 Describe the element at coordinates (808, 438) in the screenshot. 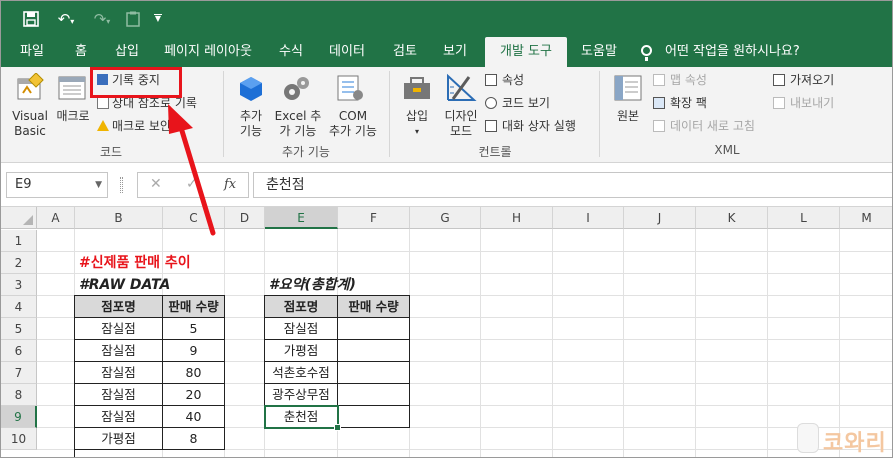

I see `logo-badge-icon` at that location.